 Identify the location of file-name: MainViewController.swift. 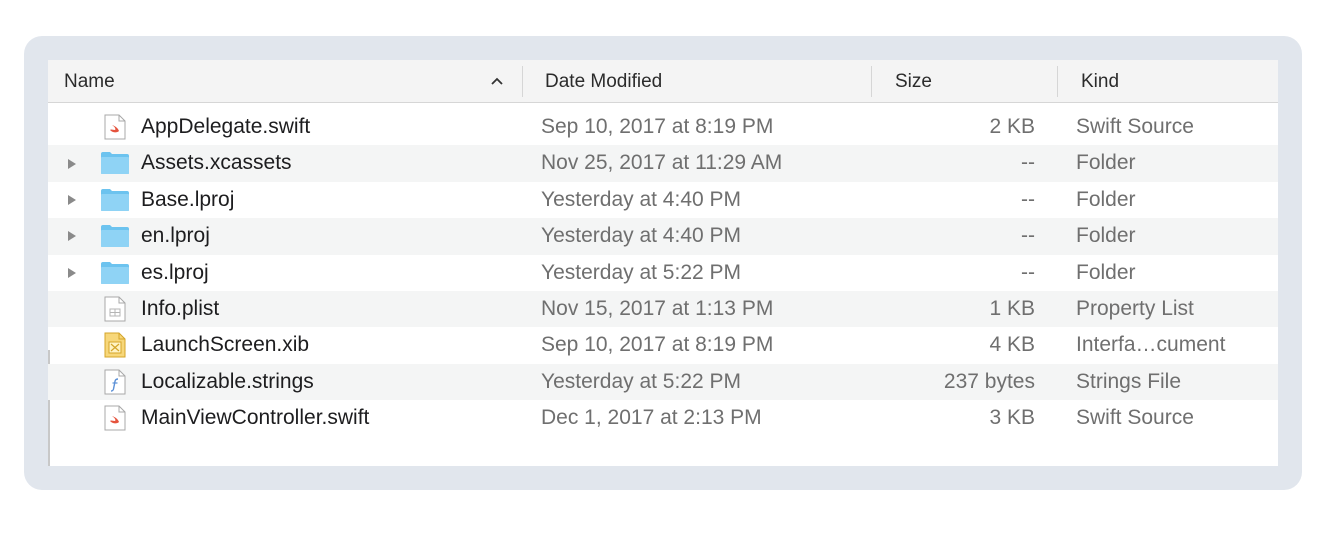
(255, 418).